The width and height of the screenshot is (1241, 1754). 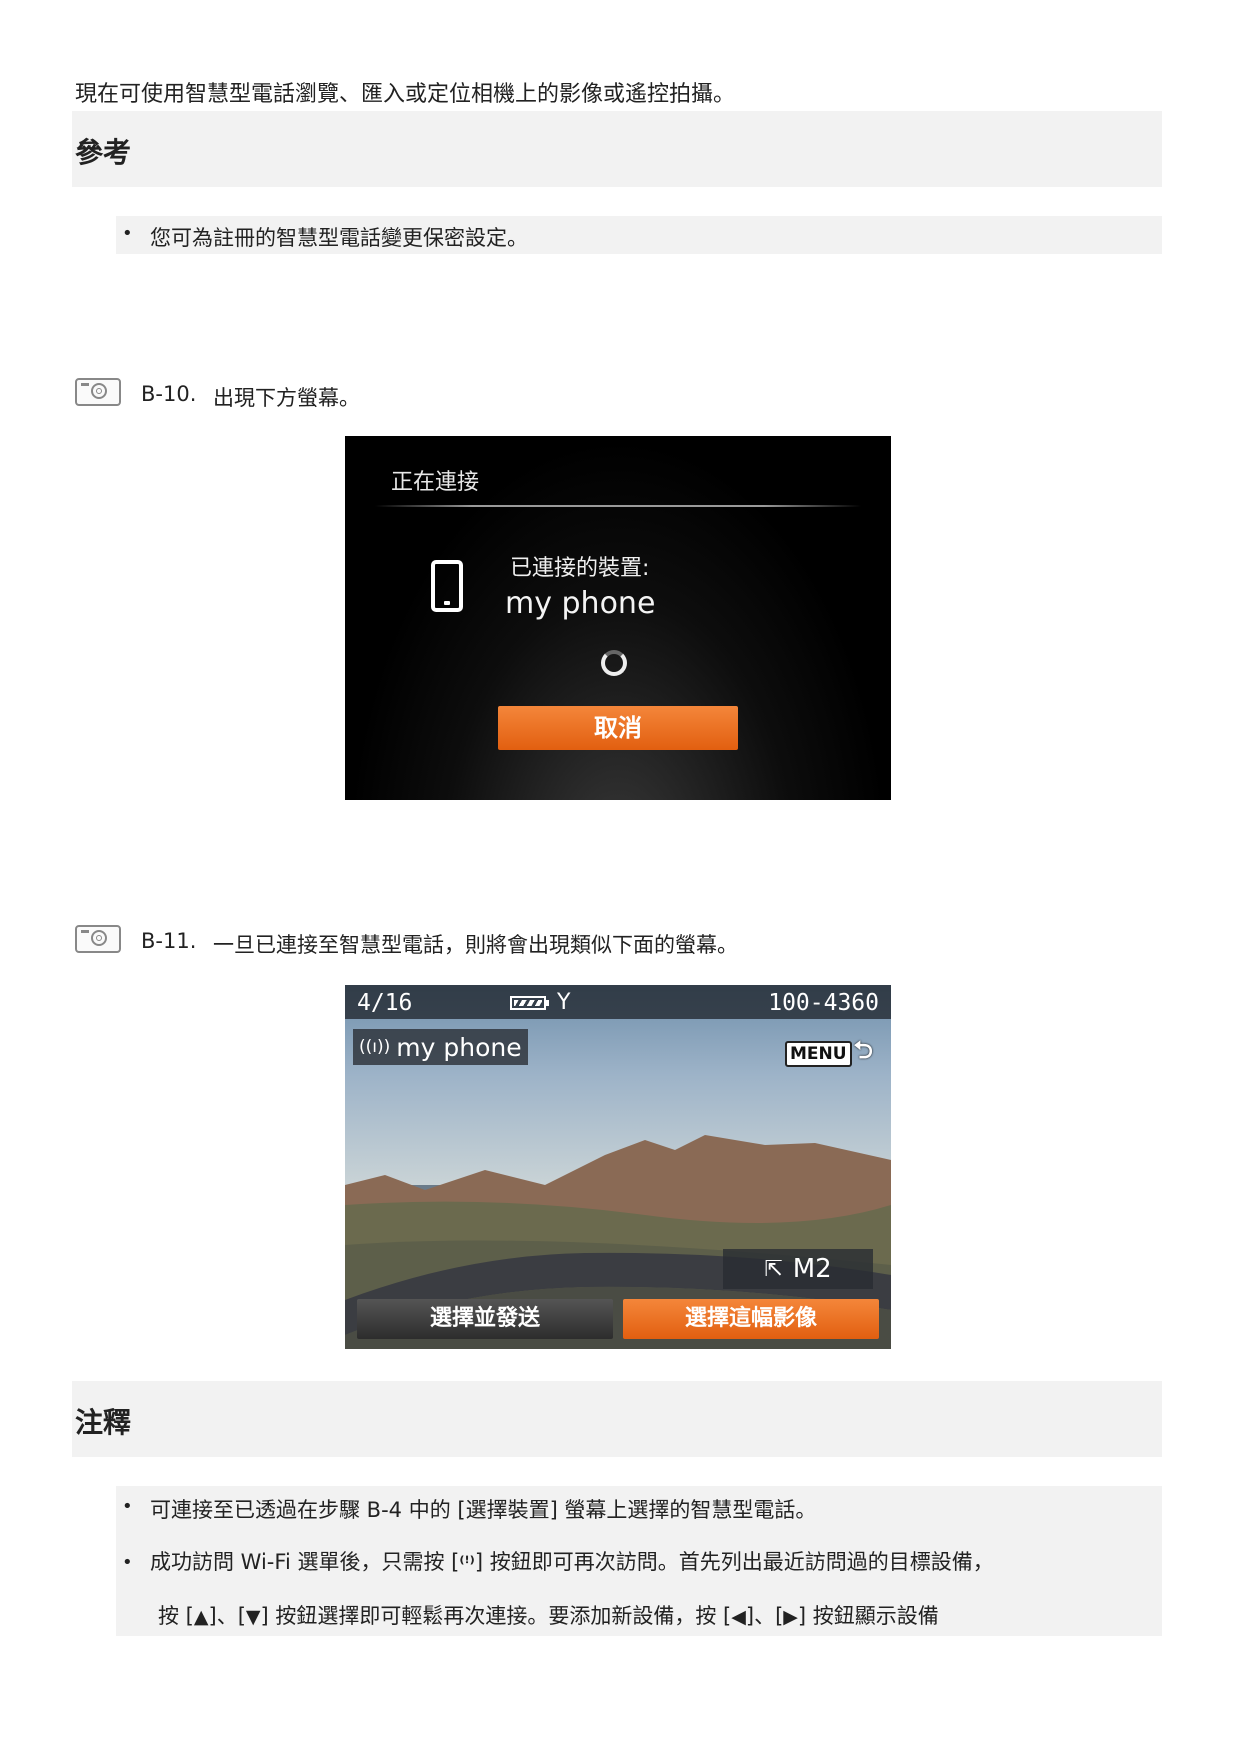 What do you see at coordinates (405, 94) in the screenshot?
I see `intro-text: 現在可使用智慧型電話瀏覽、匯入或定位相機上的影像或遙控拍攝。` at bounding box center [405, 94].